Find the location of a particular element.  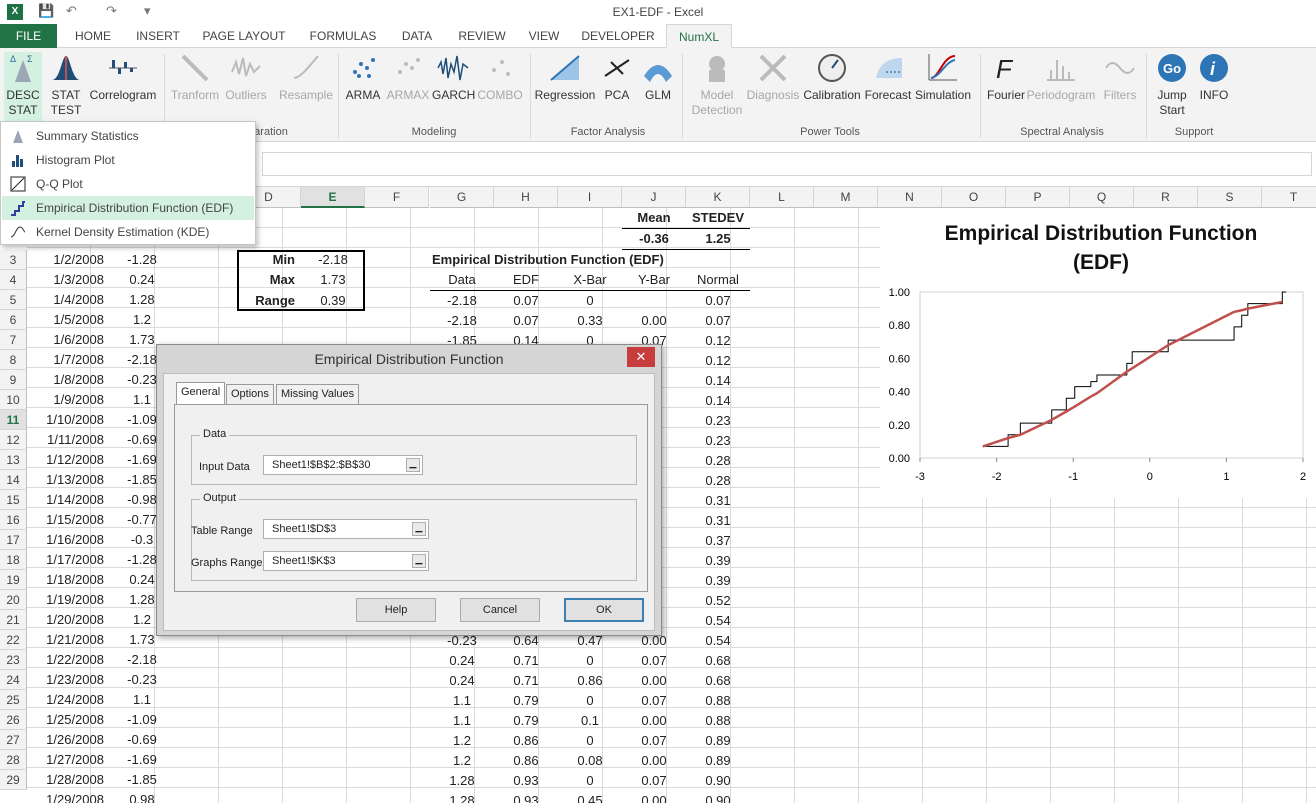

edf-cell: 0.24 is located at coordinates (462, 661).